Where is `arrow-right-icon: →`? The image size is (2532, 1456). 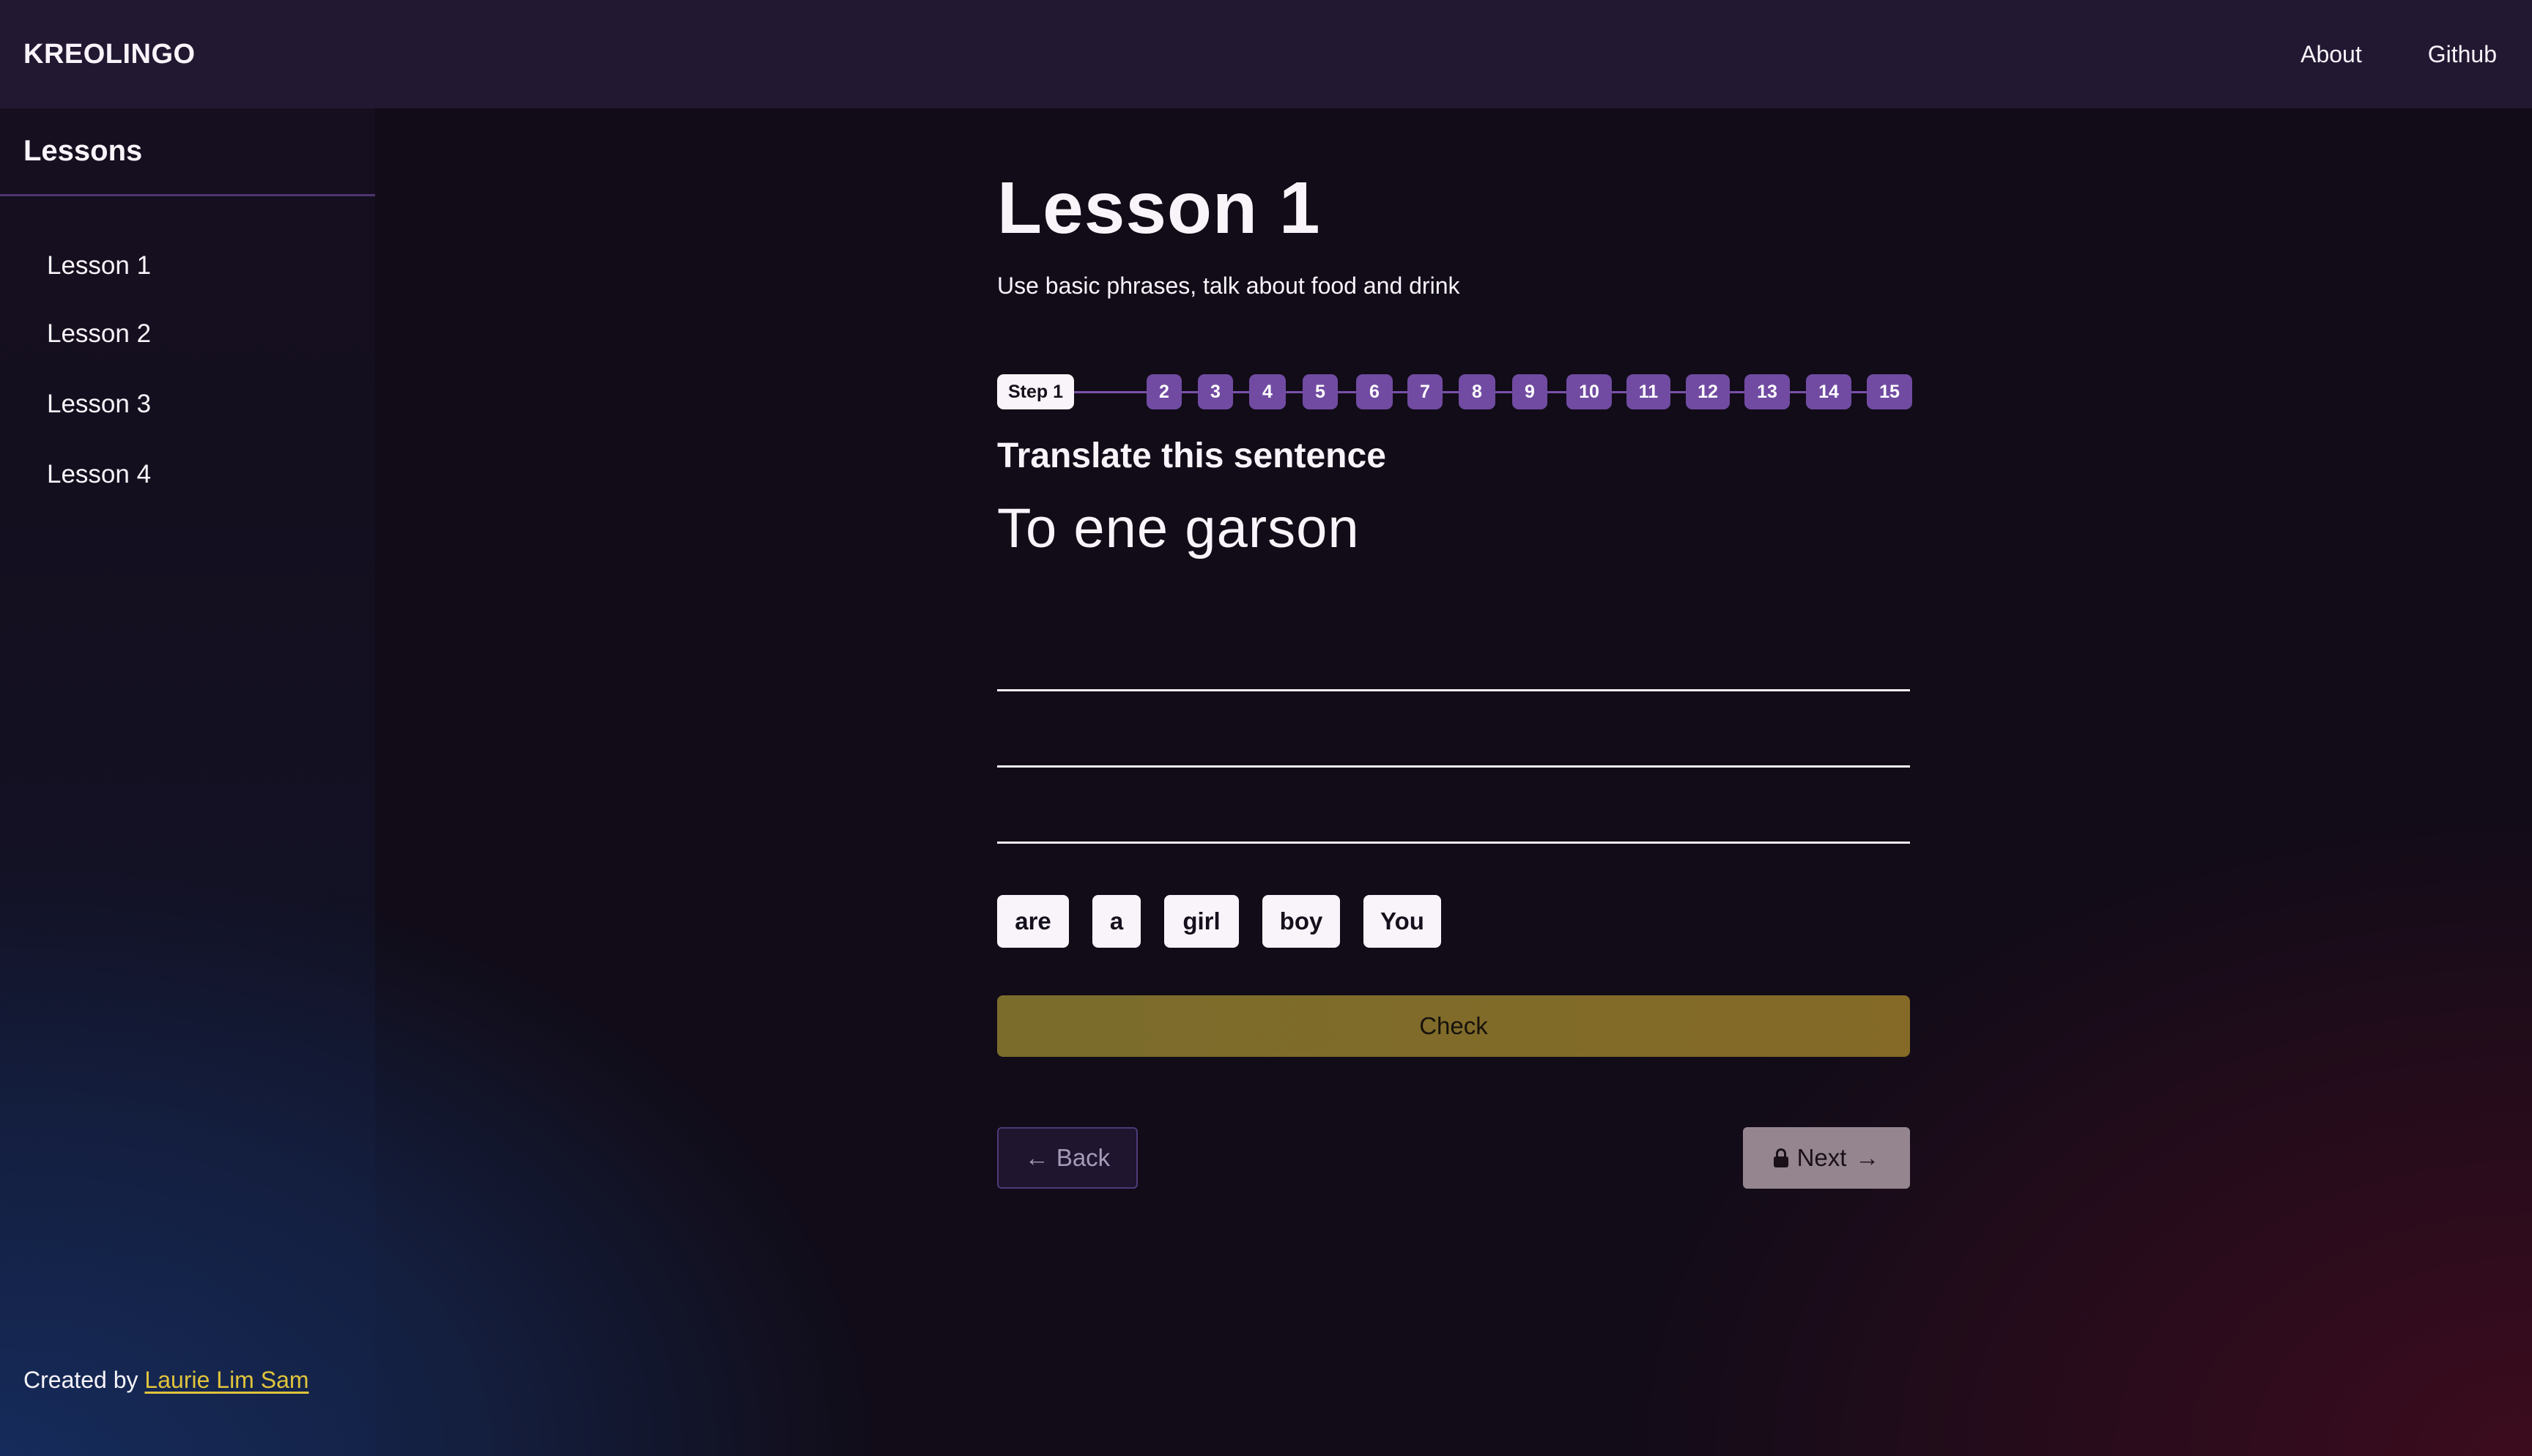
arrow-right-icon: → is located at coordinates (1867, 1157).